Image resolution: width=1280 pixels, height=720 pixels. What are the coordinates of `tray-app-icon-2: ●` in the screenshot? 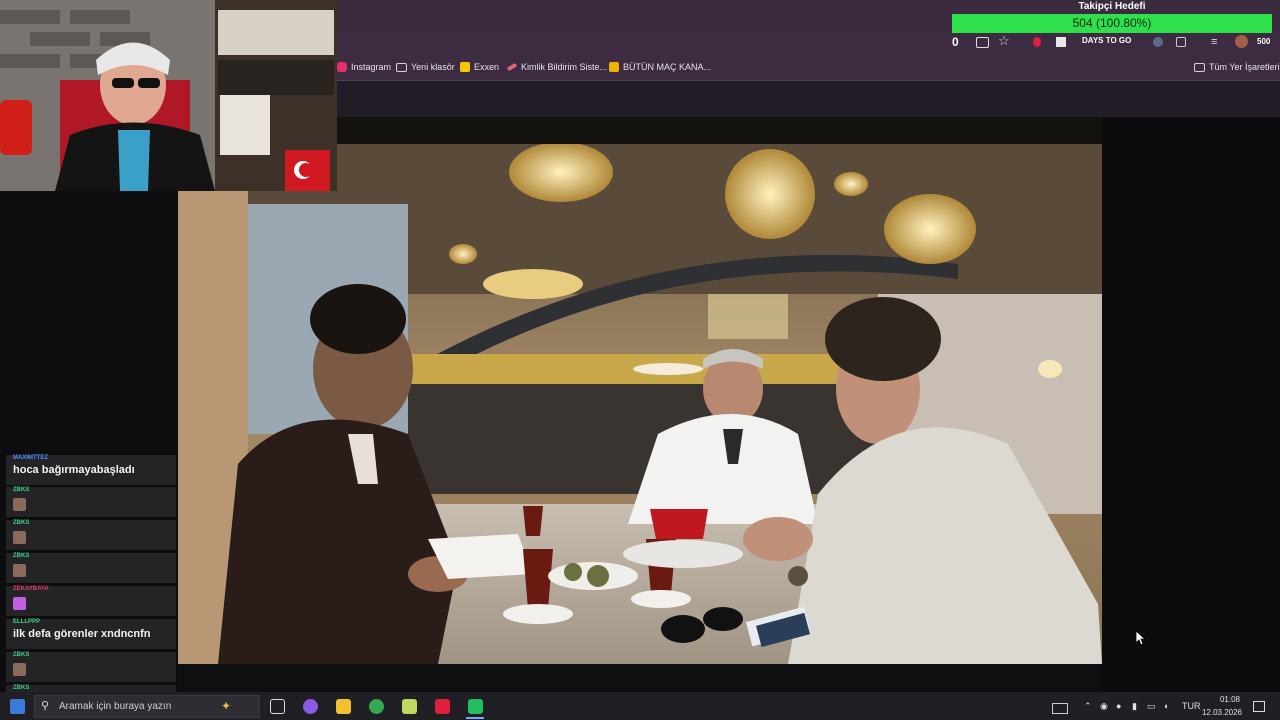 It's located at (1118, 706).